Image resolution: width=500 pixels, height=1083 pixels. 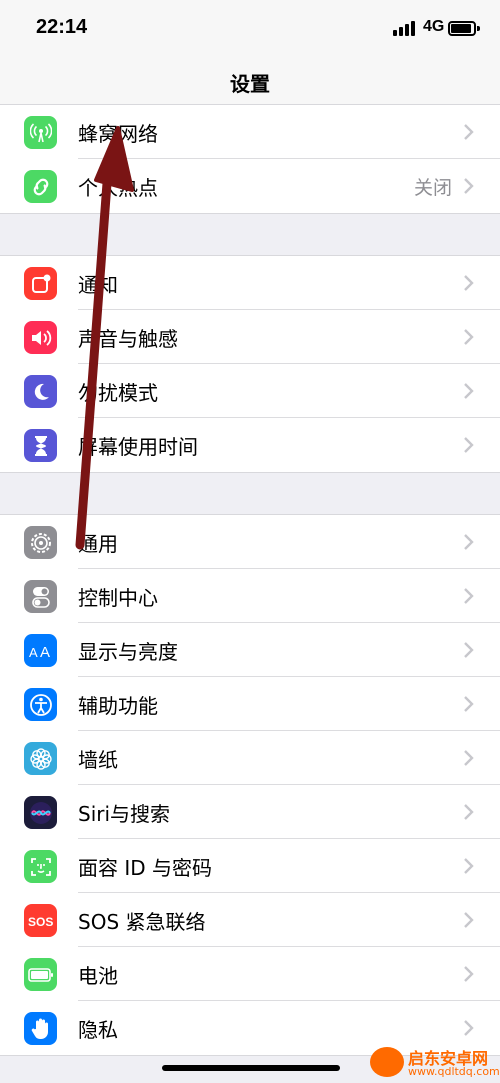 I want to click on row-label: 面容 ID 与密码, so click(x=145, y=868).